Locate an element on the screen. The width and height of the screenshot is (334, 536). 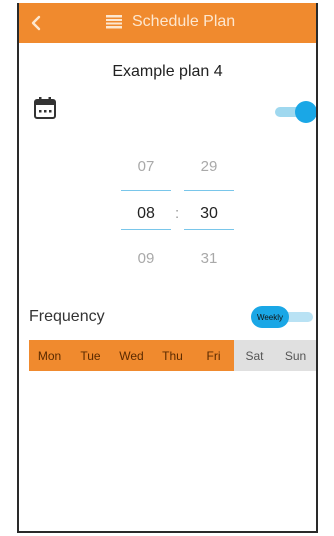
frequency-toggle: Weekly is located at coordinates (283, 317).